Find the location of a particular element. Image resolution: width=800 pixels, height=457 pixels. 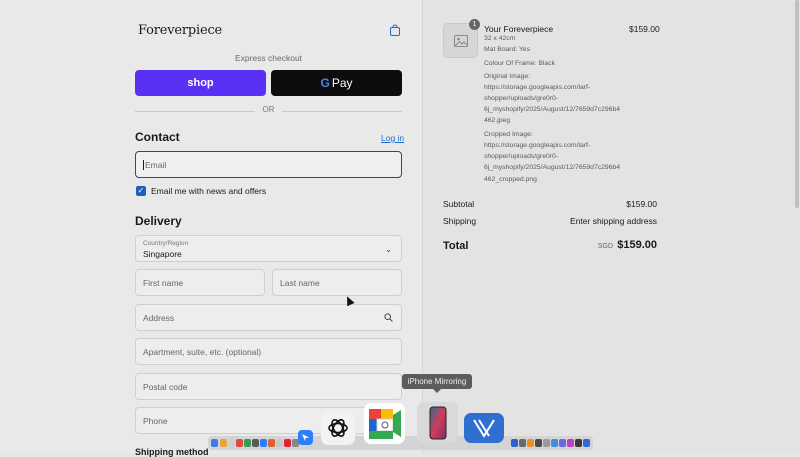

dock-tooltip: iPhone Mirroring is located at coordinates (437, 383).